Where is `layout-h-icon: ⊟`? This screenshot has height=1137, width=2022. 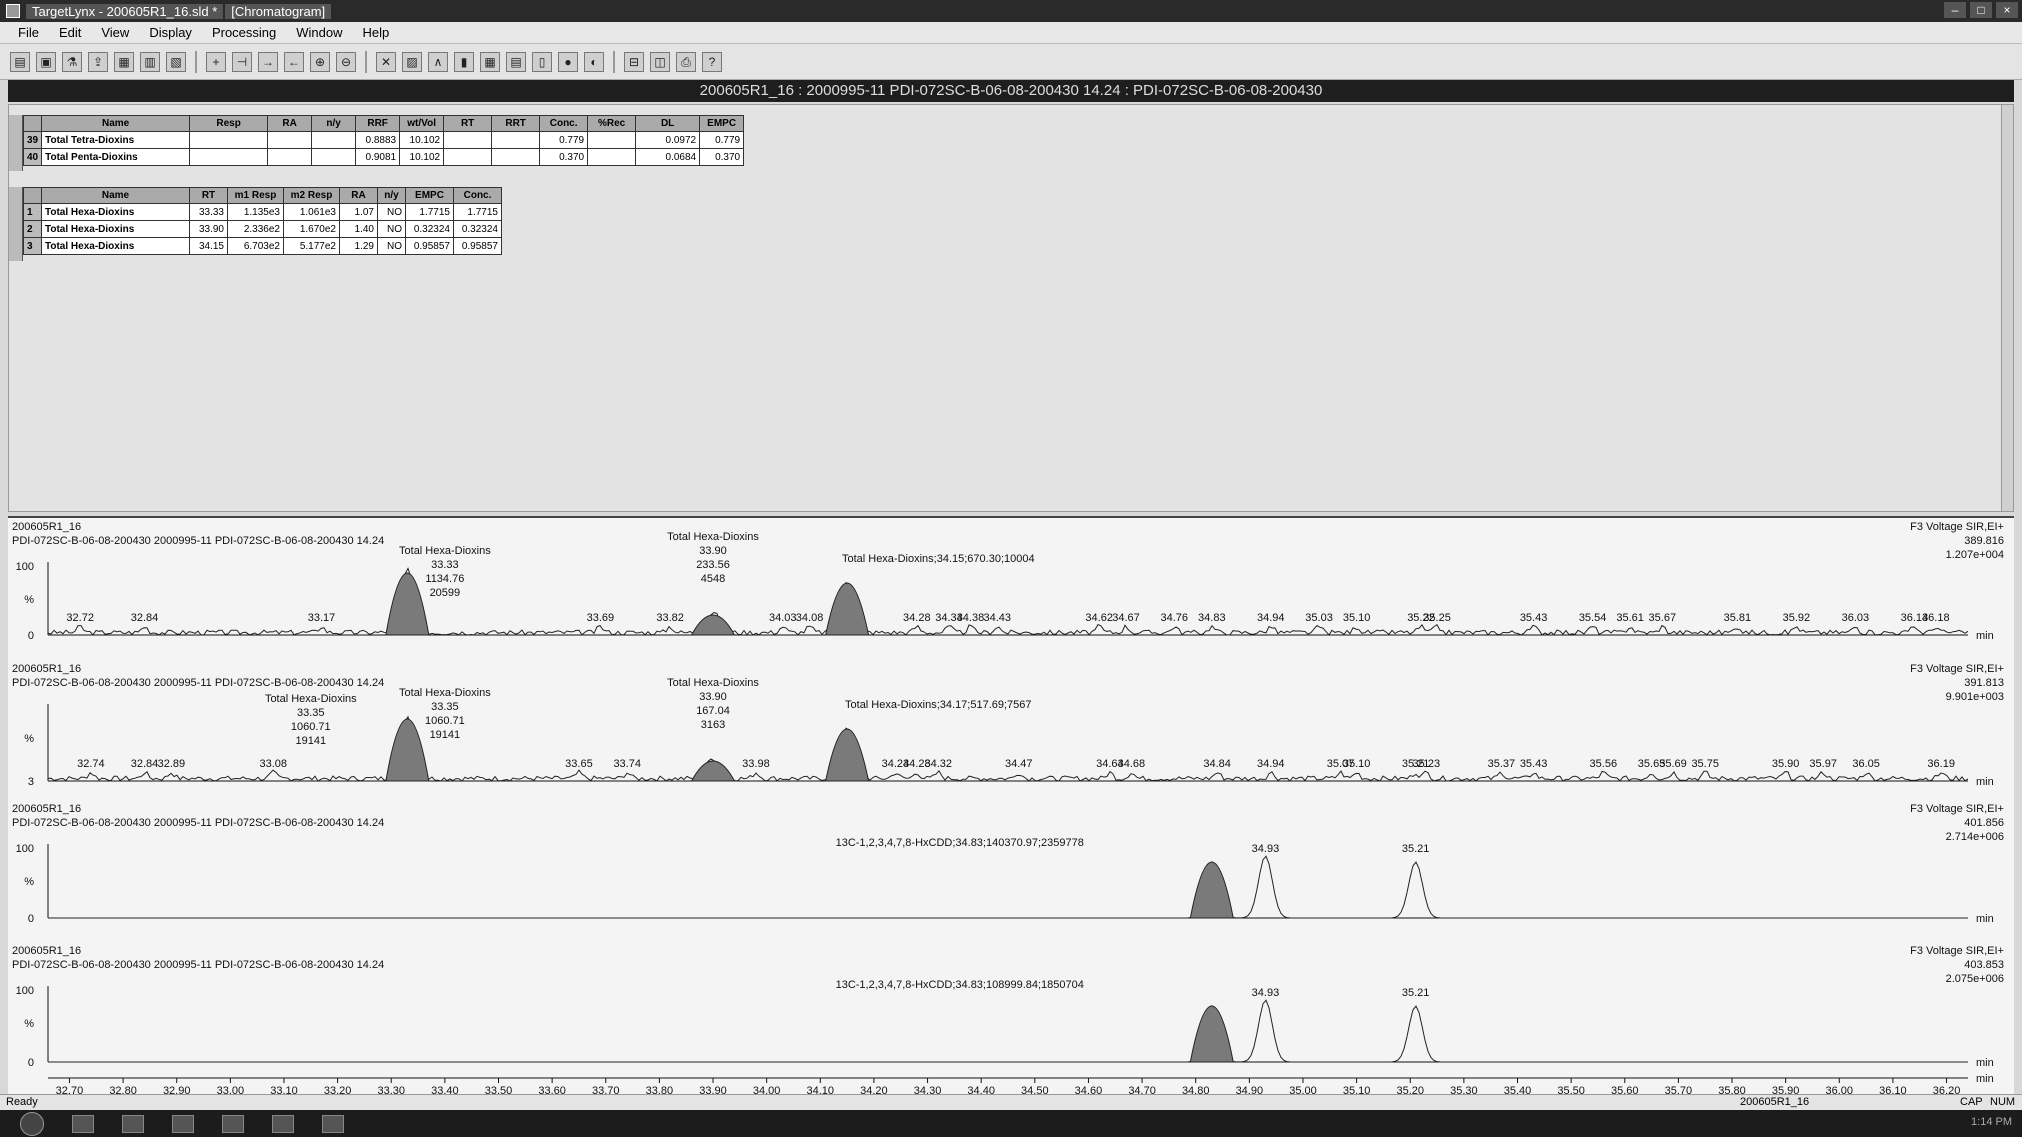 layout-h-icon: ⊟ is located at coordinates (634, 61).